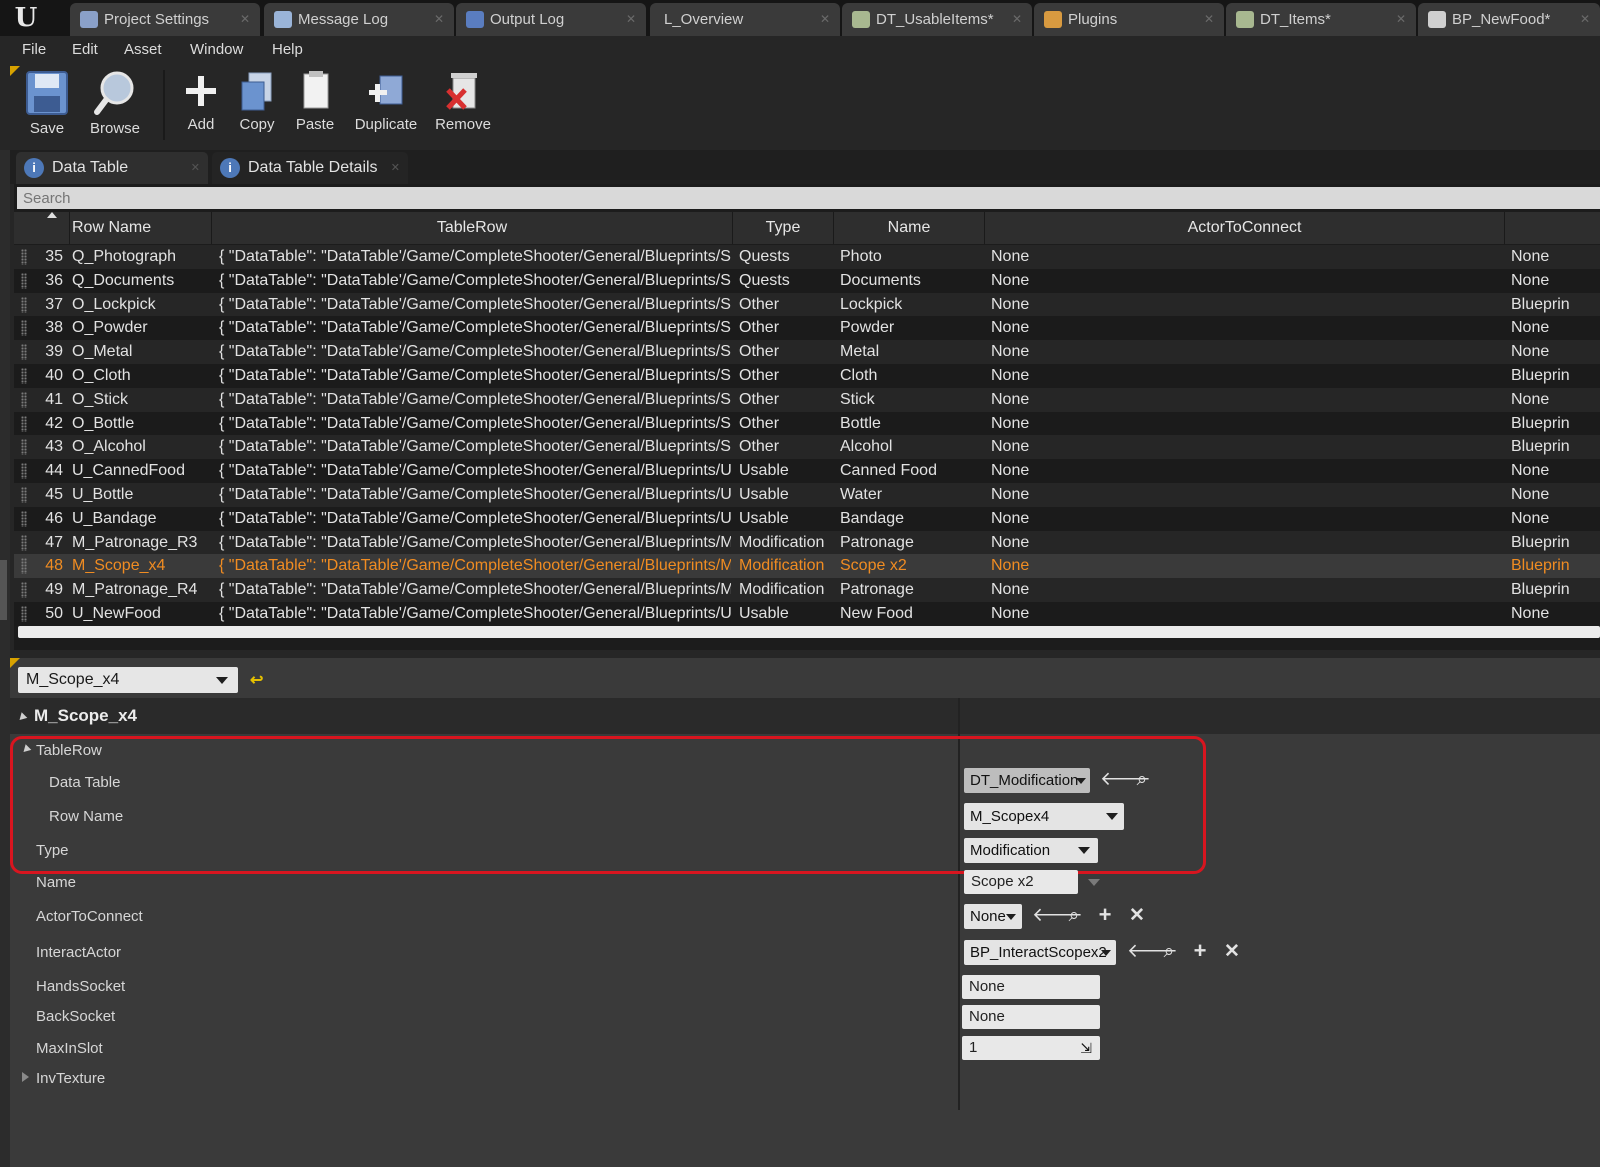 Image resolution: width=1600 pixels, height=1167 pixels. I want to click on menu-item-window: Window, so click(216, 50).